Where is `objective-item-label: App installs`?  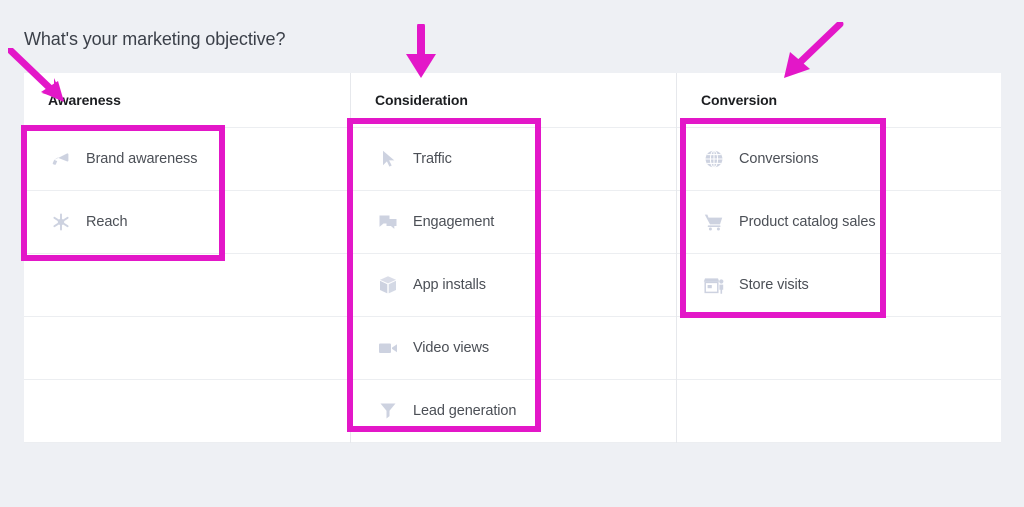 objective-item-label: App installs is located at coordinates (449, 285).